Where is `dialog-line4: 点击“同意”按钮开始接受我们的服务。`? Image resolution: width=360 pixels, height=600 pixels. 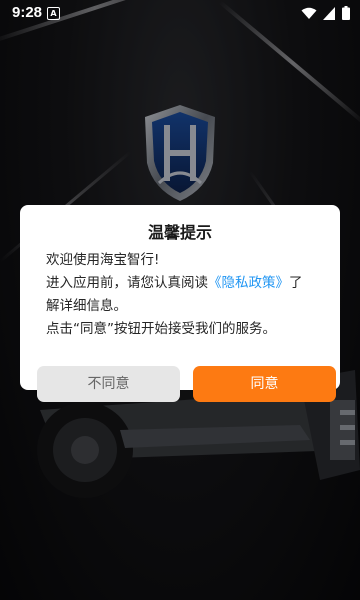
dialog-line4: 点击“同意”按钮开始接受我们的服务。 is located at coordinates (161, 329).